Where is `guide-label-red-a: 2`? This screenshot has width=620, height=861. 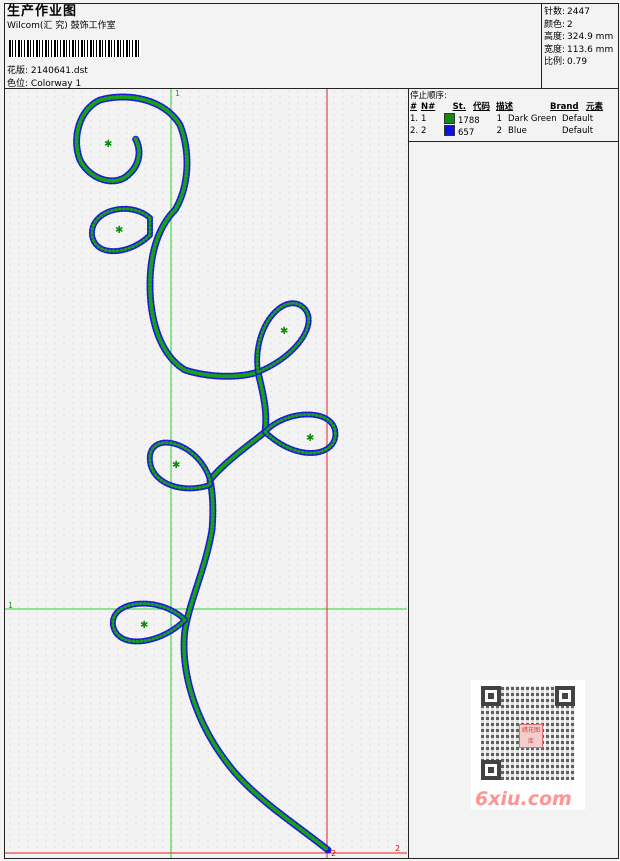 guide-label-red-a: 2 is located at coordinates (333, 853).